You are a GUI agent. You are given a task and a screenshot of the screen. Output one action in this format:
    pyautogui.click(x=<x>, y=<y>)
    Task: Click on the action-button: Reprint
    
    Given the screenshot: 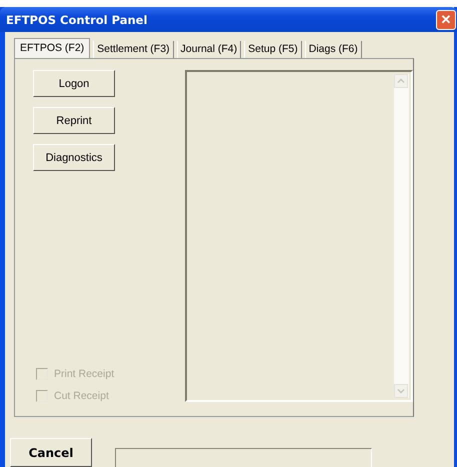 What is the action you would take?
    pyautogui.click(x=74, y=120)
    